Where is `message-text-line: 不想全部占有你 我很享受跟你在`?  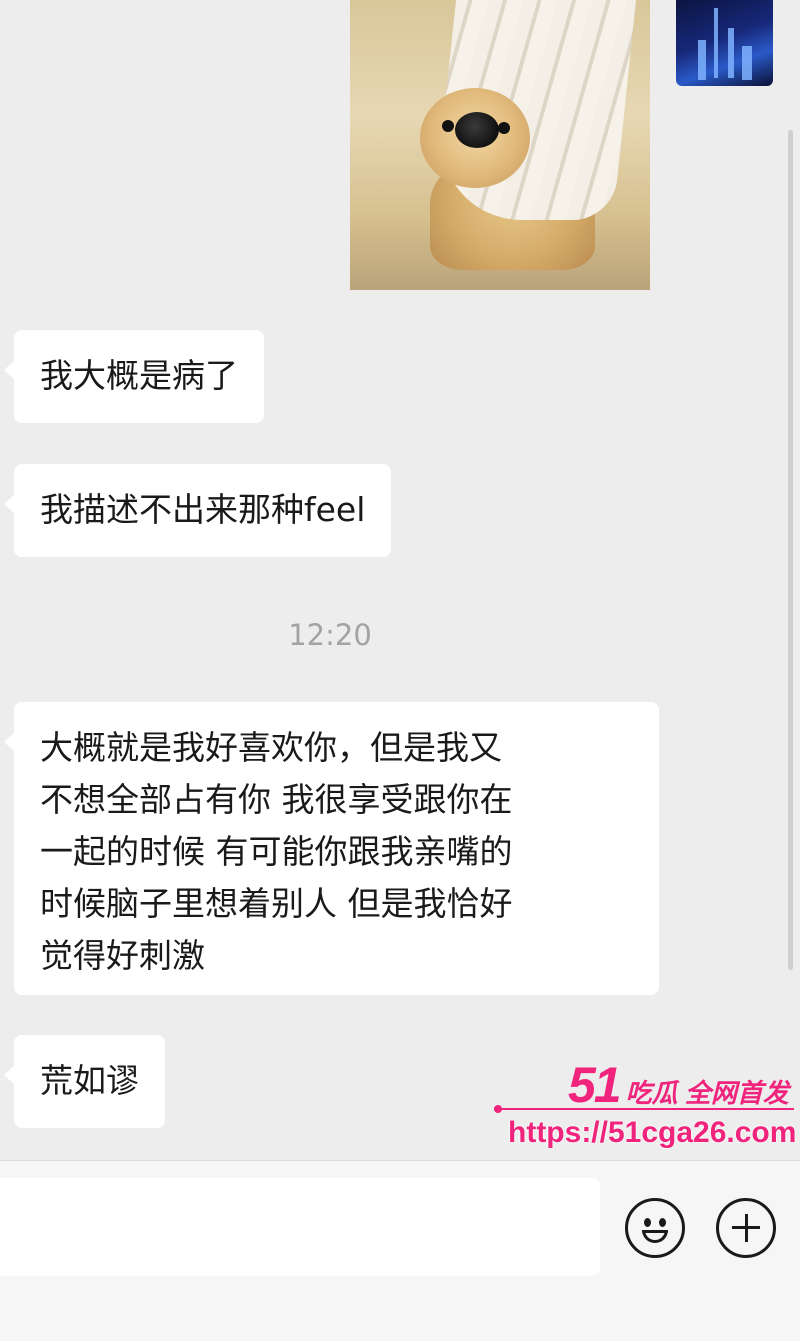
message-text-line: 不想全部占有你 我很享受跟你在 is located at coordinates (276, 799).